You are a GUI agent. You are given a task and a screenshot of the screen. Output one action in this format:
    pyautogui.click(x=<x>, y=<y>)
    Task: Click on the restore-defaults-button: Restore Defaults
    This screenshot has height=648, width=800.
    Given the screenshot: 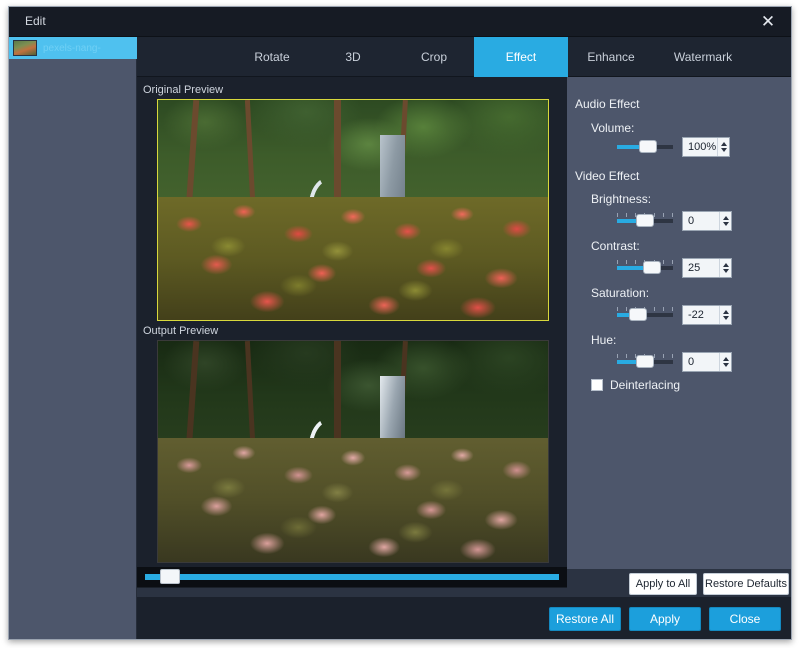 What is the action you would take?
    pyautogui.click(x=746, y=584)
    